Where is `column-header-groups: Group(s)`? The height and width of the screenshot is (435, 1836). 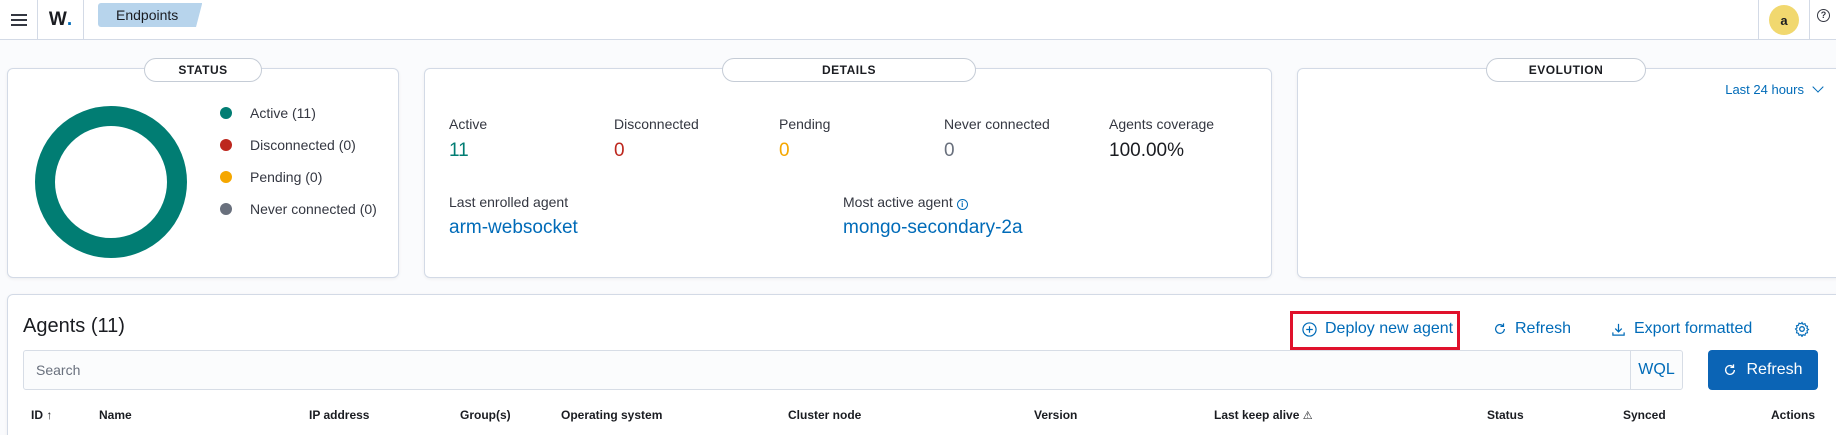
column-header-groups: Group(s) is located at coordinates (485, 415).